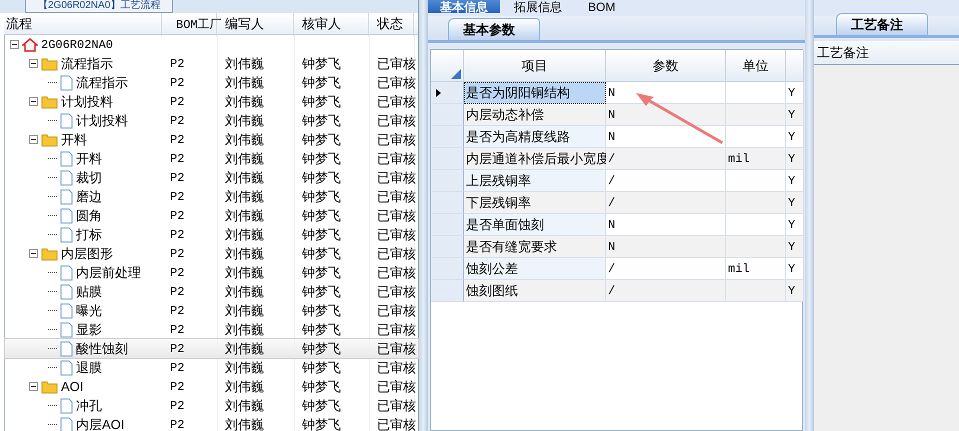 This screenshot has width=959, height=431. I want to click on tree-row: 内层AOI P2 刘伟巍 钟梦飞 已审核, so click(211, 423).